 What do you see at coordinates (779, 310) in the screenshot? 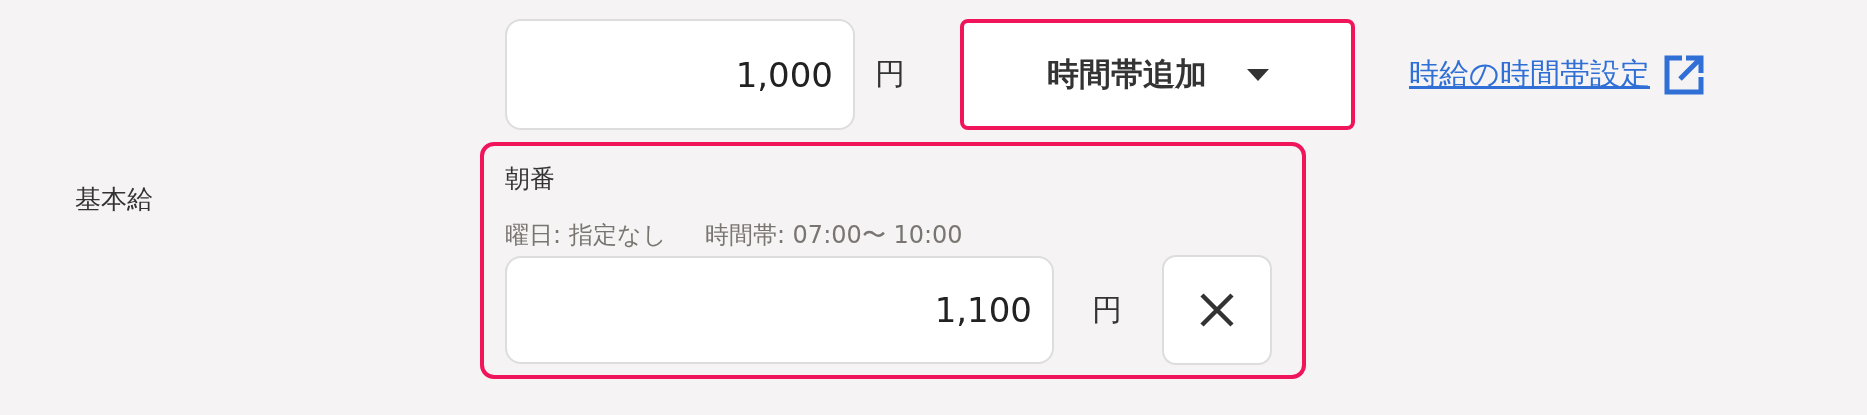
I see `amount-field: 1,100` at bounding box center [779, 310].